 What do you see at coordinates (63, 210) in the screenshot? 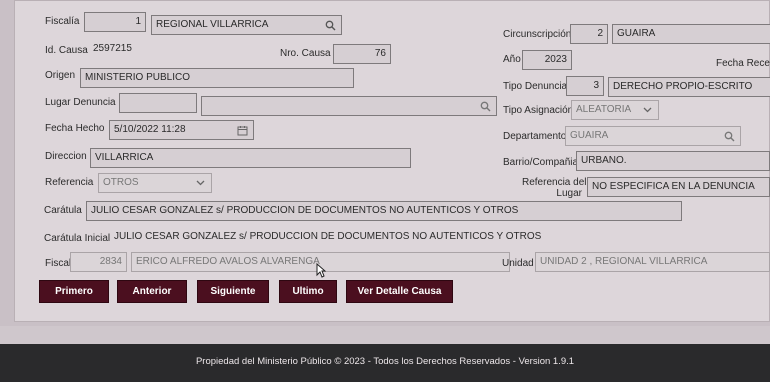
I see `caratula-label: Carátula` at bounding box center [63, 210].